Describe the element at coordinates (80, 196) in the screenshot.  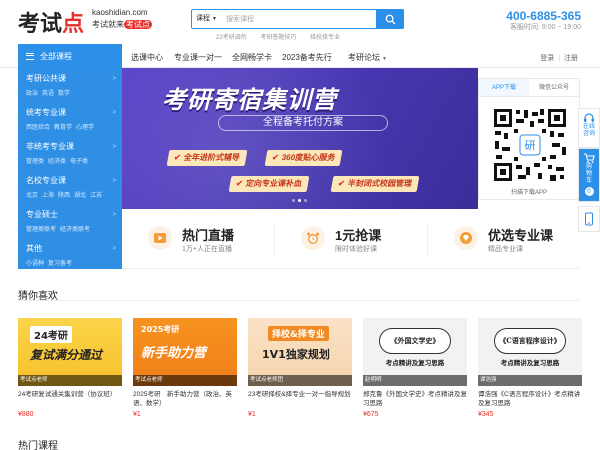
I see `category-sub-link: 湖北` at that location.